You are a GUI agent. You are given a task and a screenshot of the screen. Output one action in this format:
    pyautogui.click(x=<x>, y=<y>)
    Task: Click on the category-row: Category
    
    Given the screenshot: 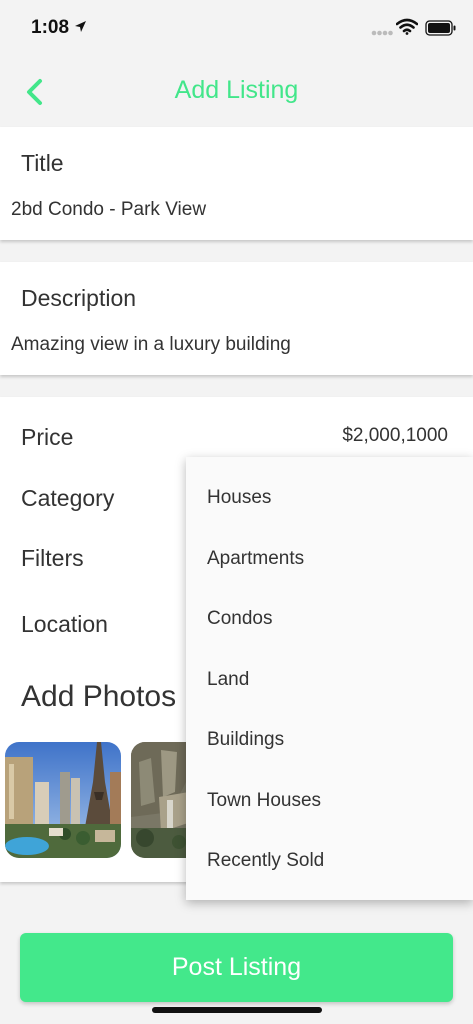 What is the action you would take?
    pyautogui.click(x=67, y=498)
    